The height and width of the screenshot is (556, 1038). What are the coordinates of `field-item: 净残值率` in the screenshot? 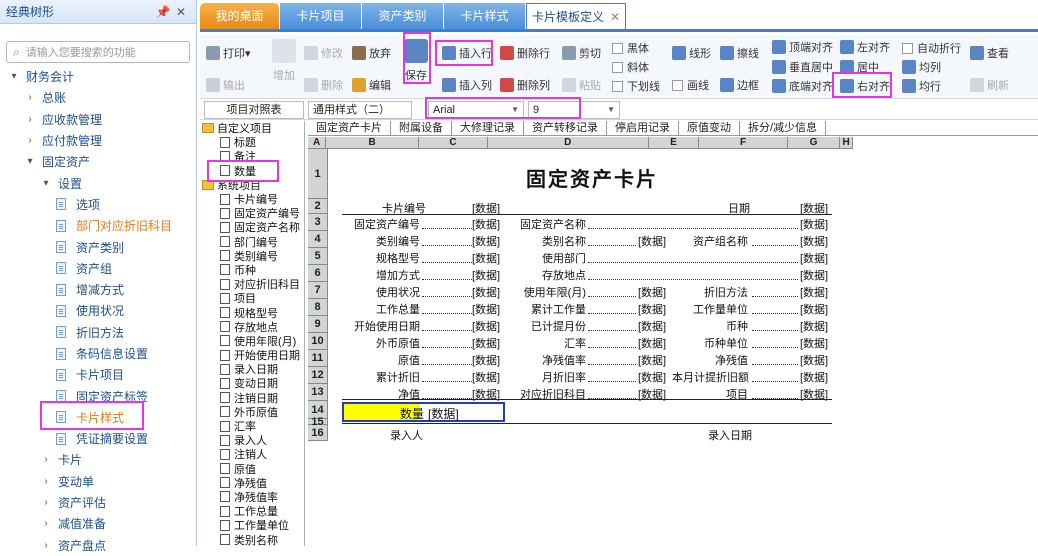 It's located at (252, 497).